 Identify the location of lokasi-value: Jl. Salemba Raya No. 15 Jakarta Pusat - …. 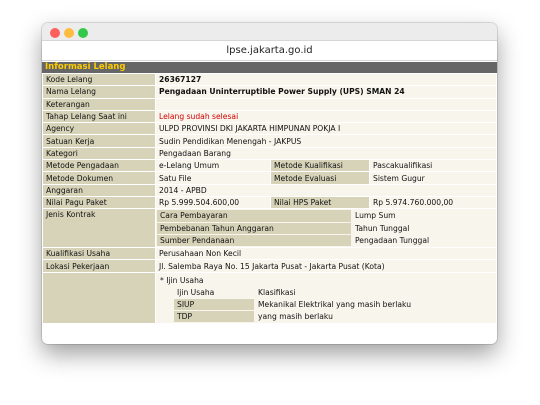
(326, 266).